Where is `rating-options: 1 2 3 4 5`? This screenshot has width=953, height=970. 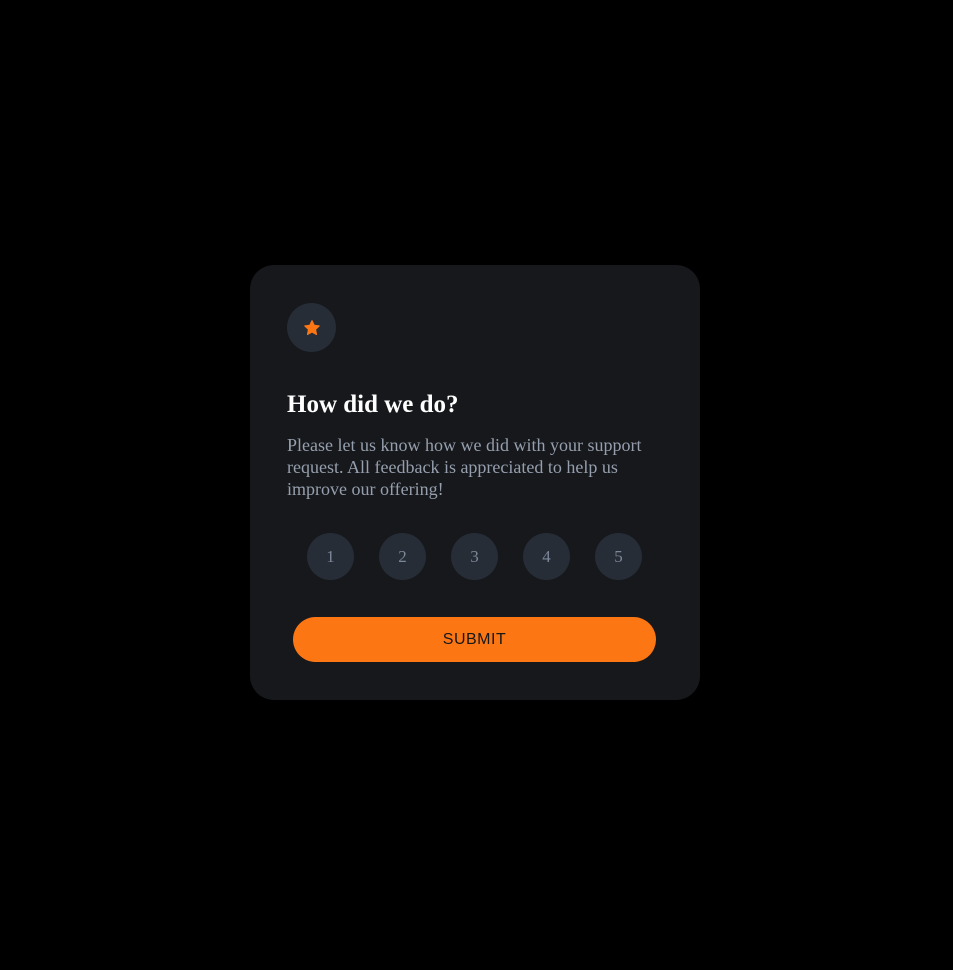
rating-options: 1 2 3 4 5 is located at coordinates (474, 556).